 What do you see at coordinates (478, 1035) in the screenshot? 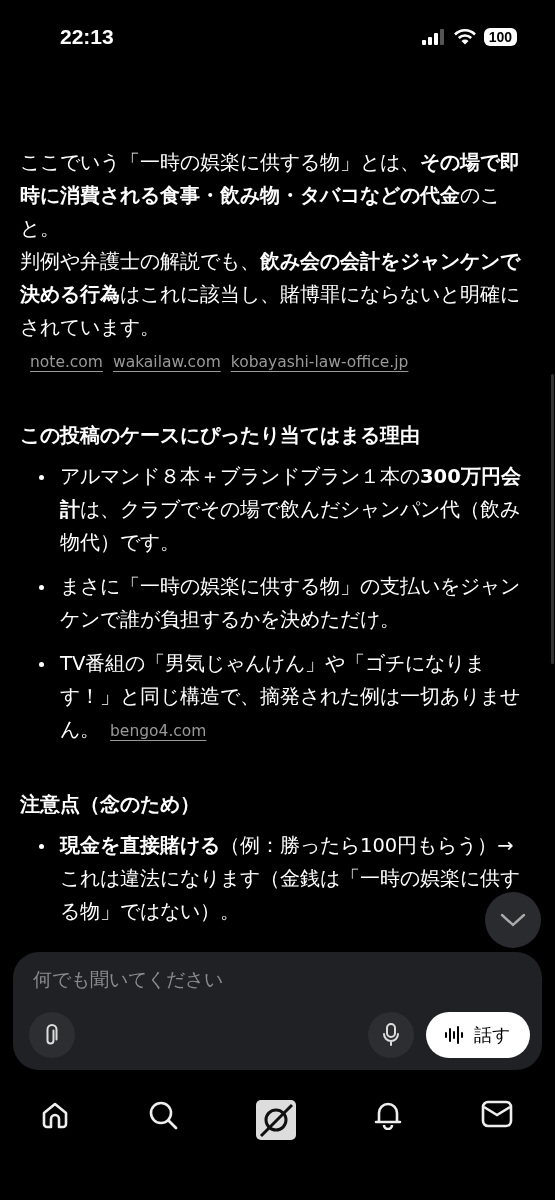
I see `talk-button: 話す` at bounding box center [478, 1035].